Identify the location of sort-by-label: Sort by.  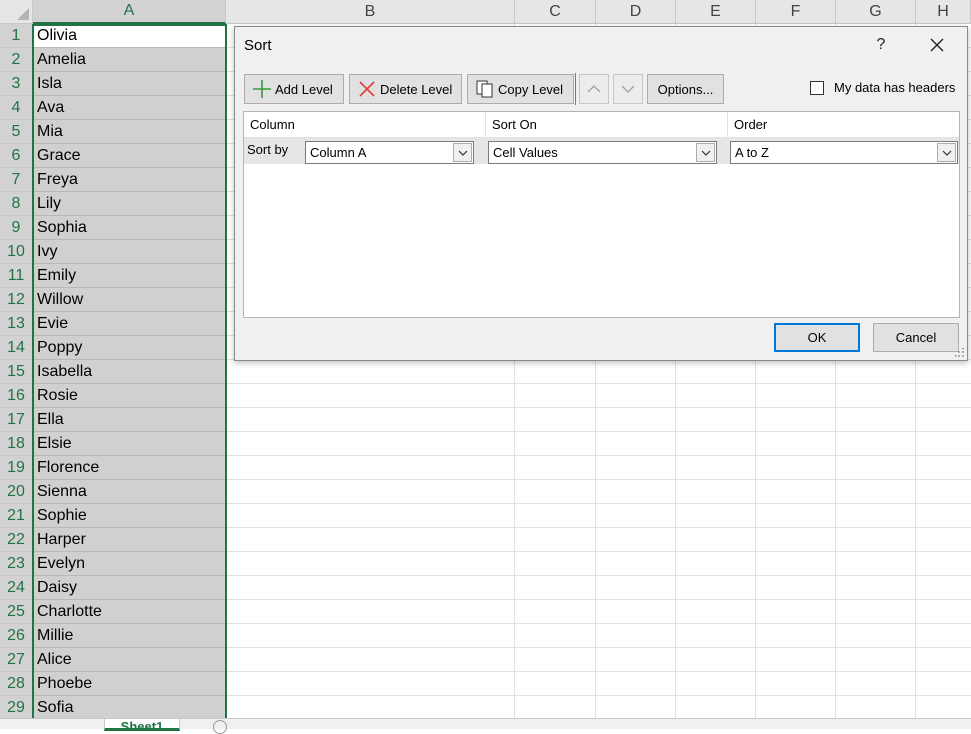
(268, 149).